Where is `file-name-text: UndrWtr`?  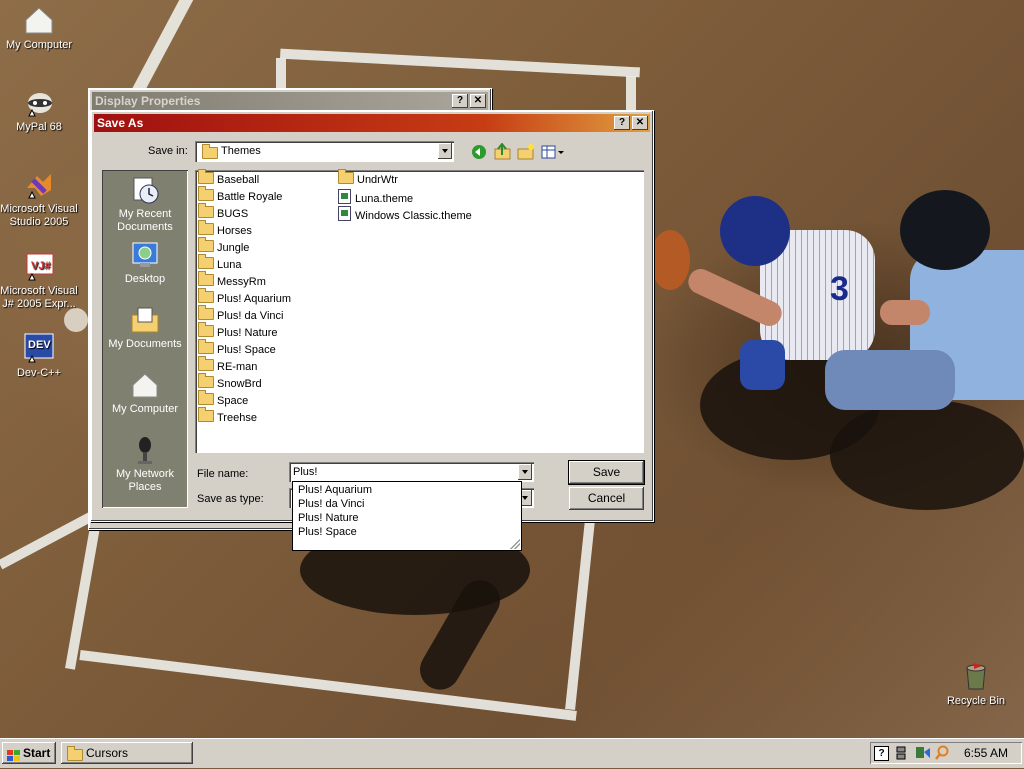 file-name-text: UndrWtr is located at coordinates (377, 180).